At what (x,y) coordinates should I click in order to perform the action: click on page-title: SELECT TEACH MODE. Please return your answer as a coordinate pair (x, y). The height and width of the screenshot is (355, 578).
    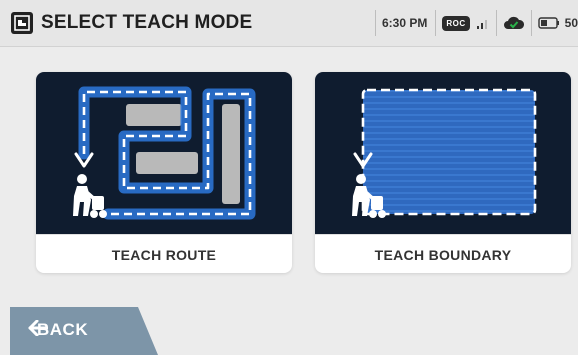
    Looking at the image, I should click on (147, 22).